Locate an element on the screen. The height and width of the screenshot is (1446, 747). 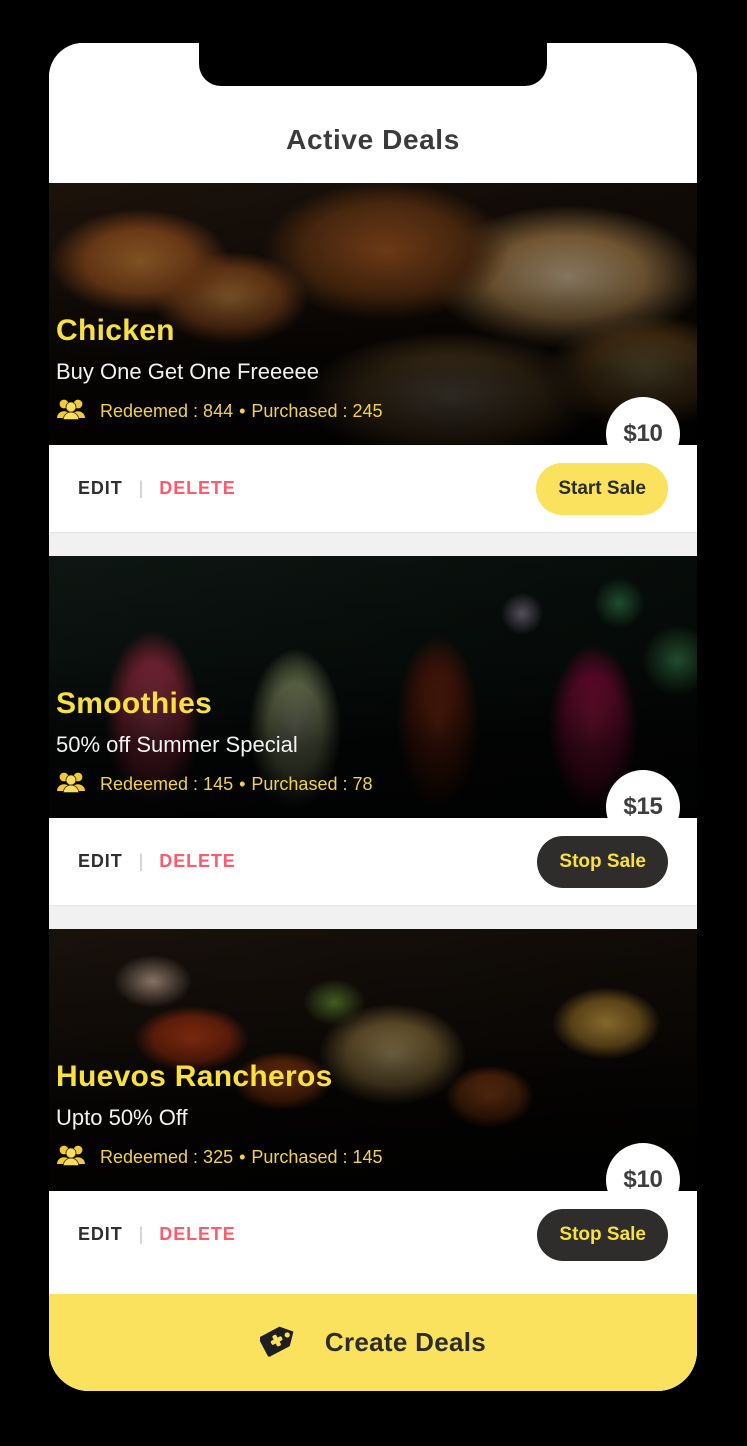
deal-stats-text: Redeemed : 145 • Purchased : 78 is located at coordinates (236, 784).